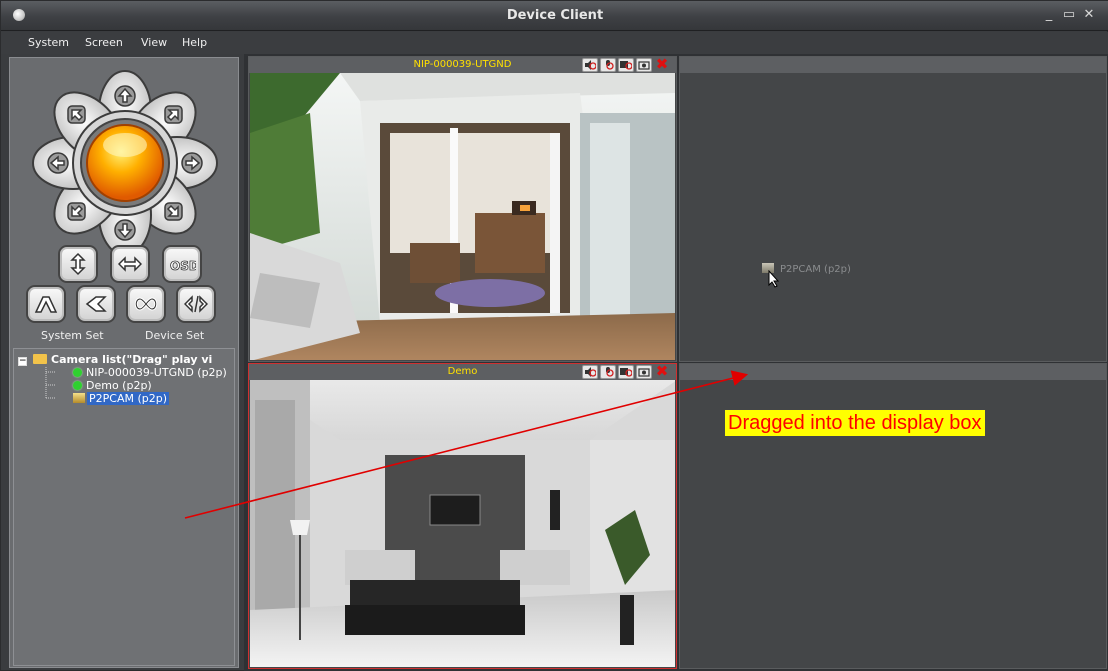 The width and height of the screenshot is (1108, 671). Describe the element at coordinates (1089, 15) in the screenshot. I see `close-button: ✕` at that location.